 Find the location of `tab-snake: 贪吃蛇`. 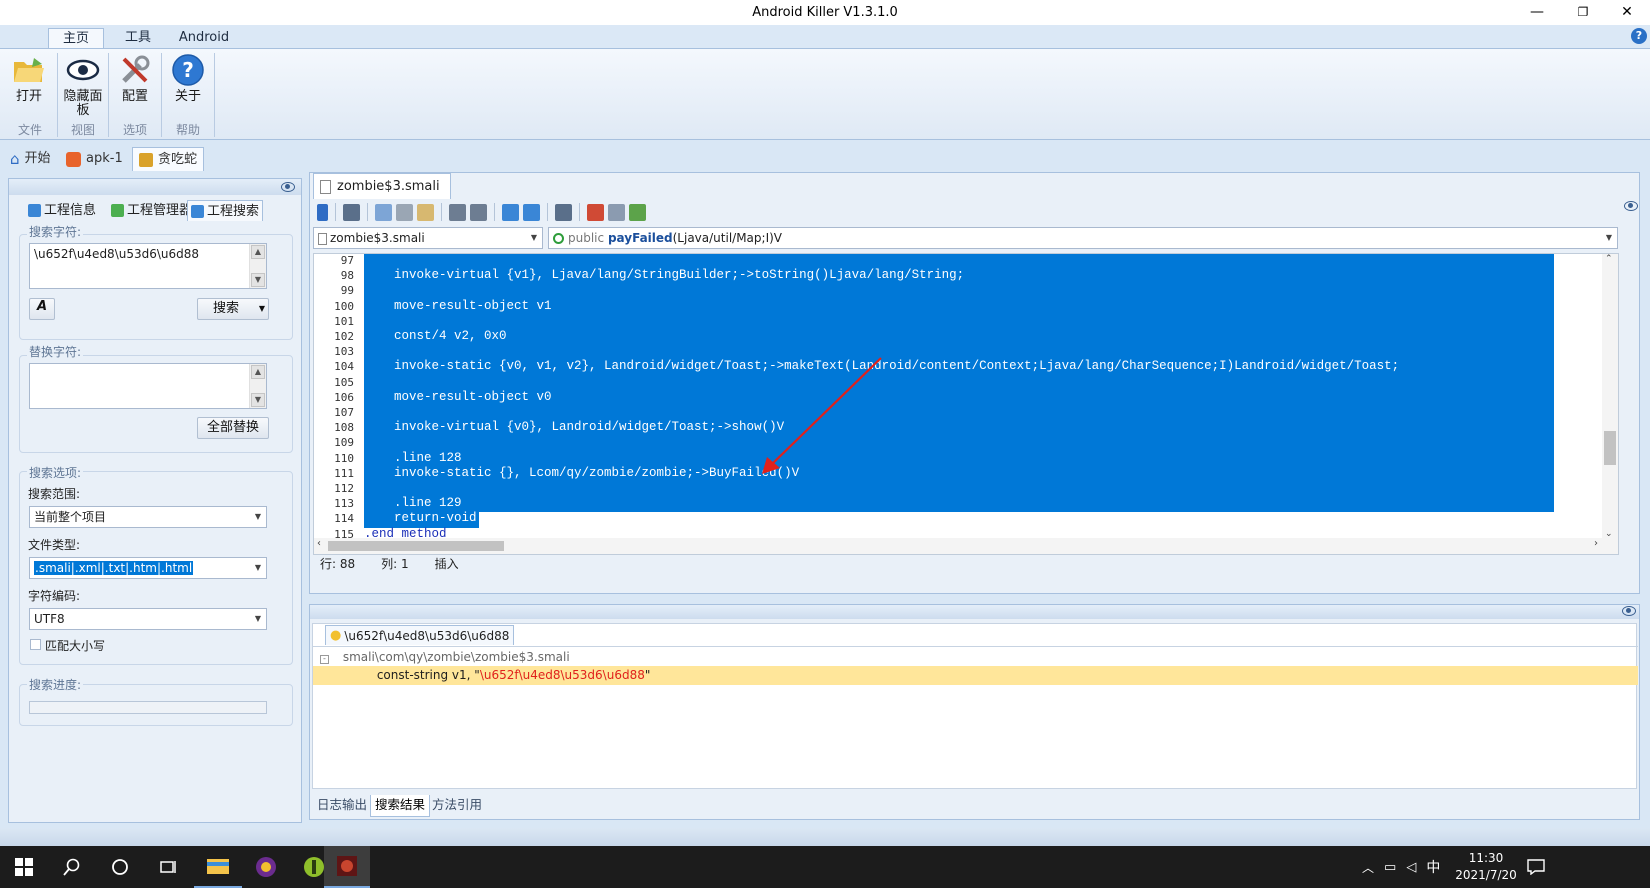

tab-snake: 贪吃蛇 is located at coordinates (168, 159).